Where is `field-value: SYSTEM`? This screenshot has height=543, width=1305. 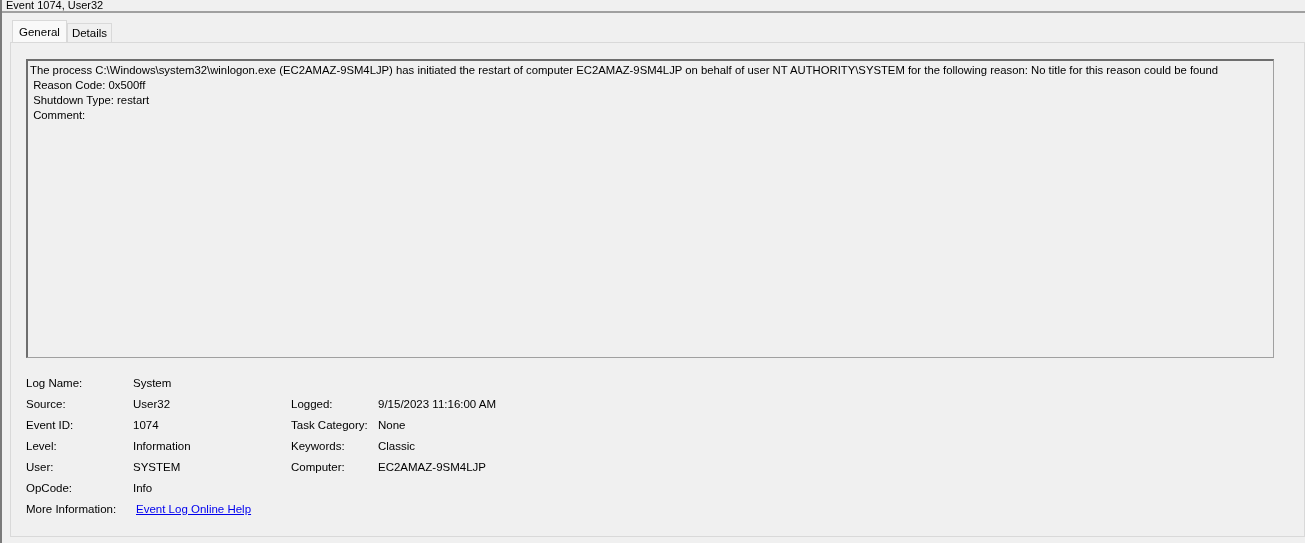 field-value: SYSTEM is located at coordinates (157, 466).